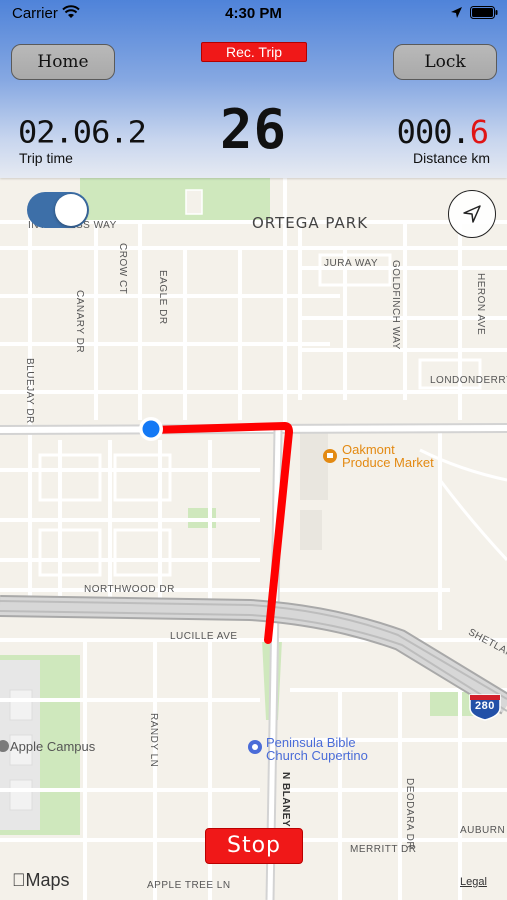 The height and width of the screenshot is (900, 507). I want to click on church-label: Peninsula Bible Church Cupertino, so click(317, 749).